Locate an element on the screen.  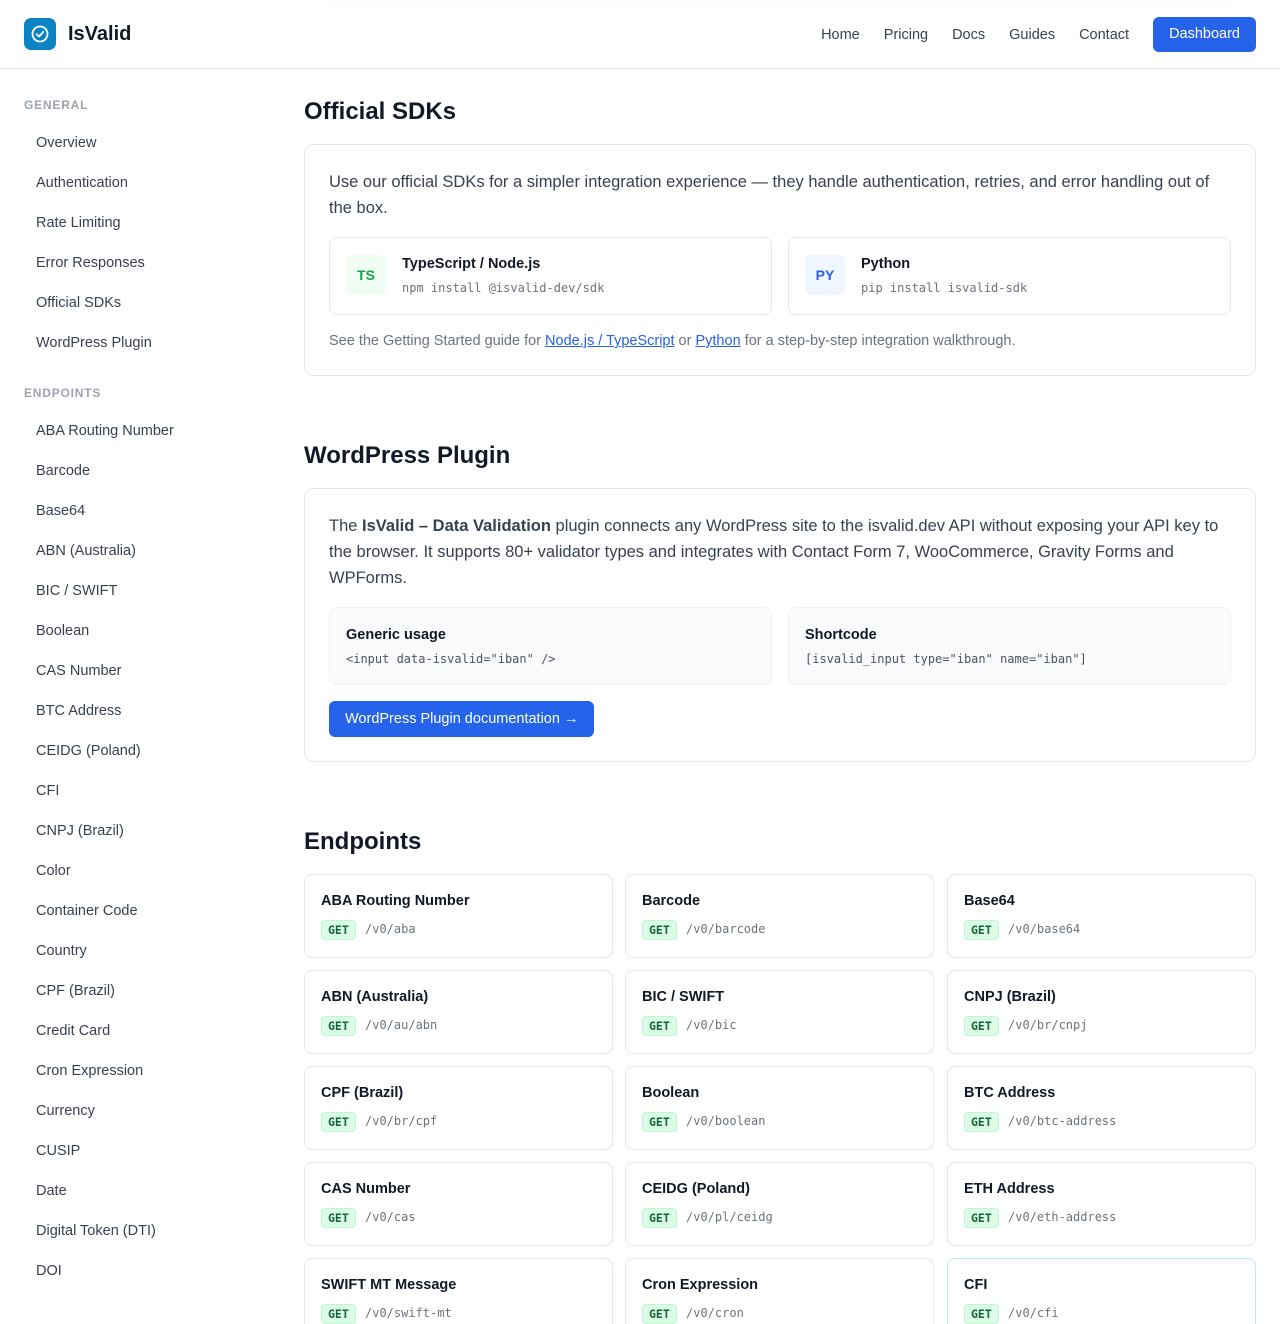
endpoint-name: Boolean is located at coordinates (671, 1093).